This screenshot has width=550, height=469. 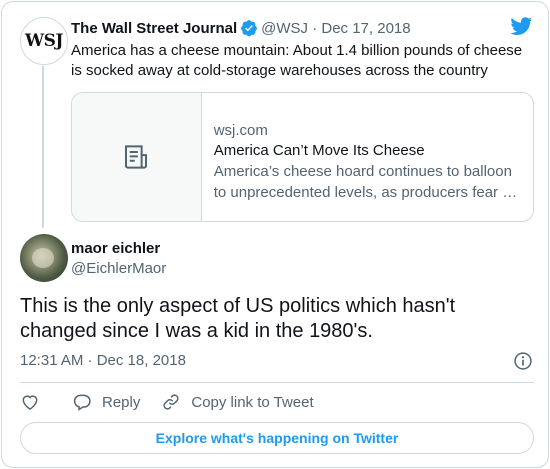 What do you see at coordinates (118, 269) in the screenshot?
I see `author-handle: @EichlerMaor` at bounding box center [118, 269].